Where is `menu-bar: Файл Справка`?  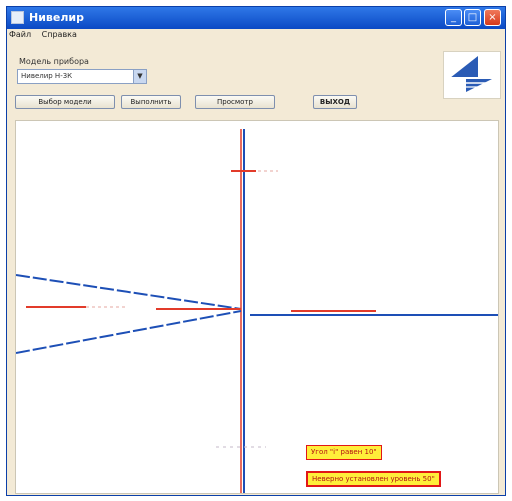 menu-bar: Файл Справка is located at coordinates (47, 37).